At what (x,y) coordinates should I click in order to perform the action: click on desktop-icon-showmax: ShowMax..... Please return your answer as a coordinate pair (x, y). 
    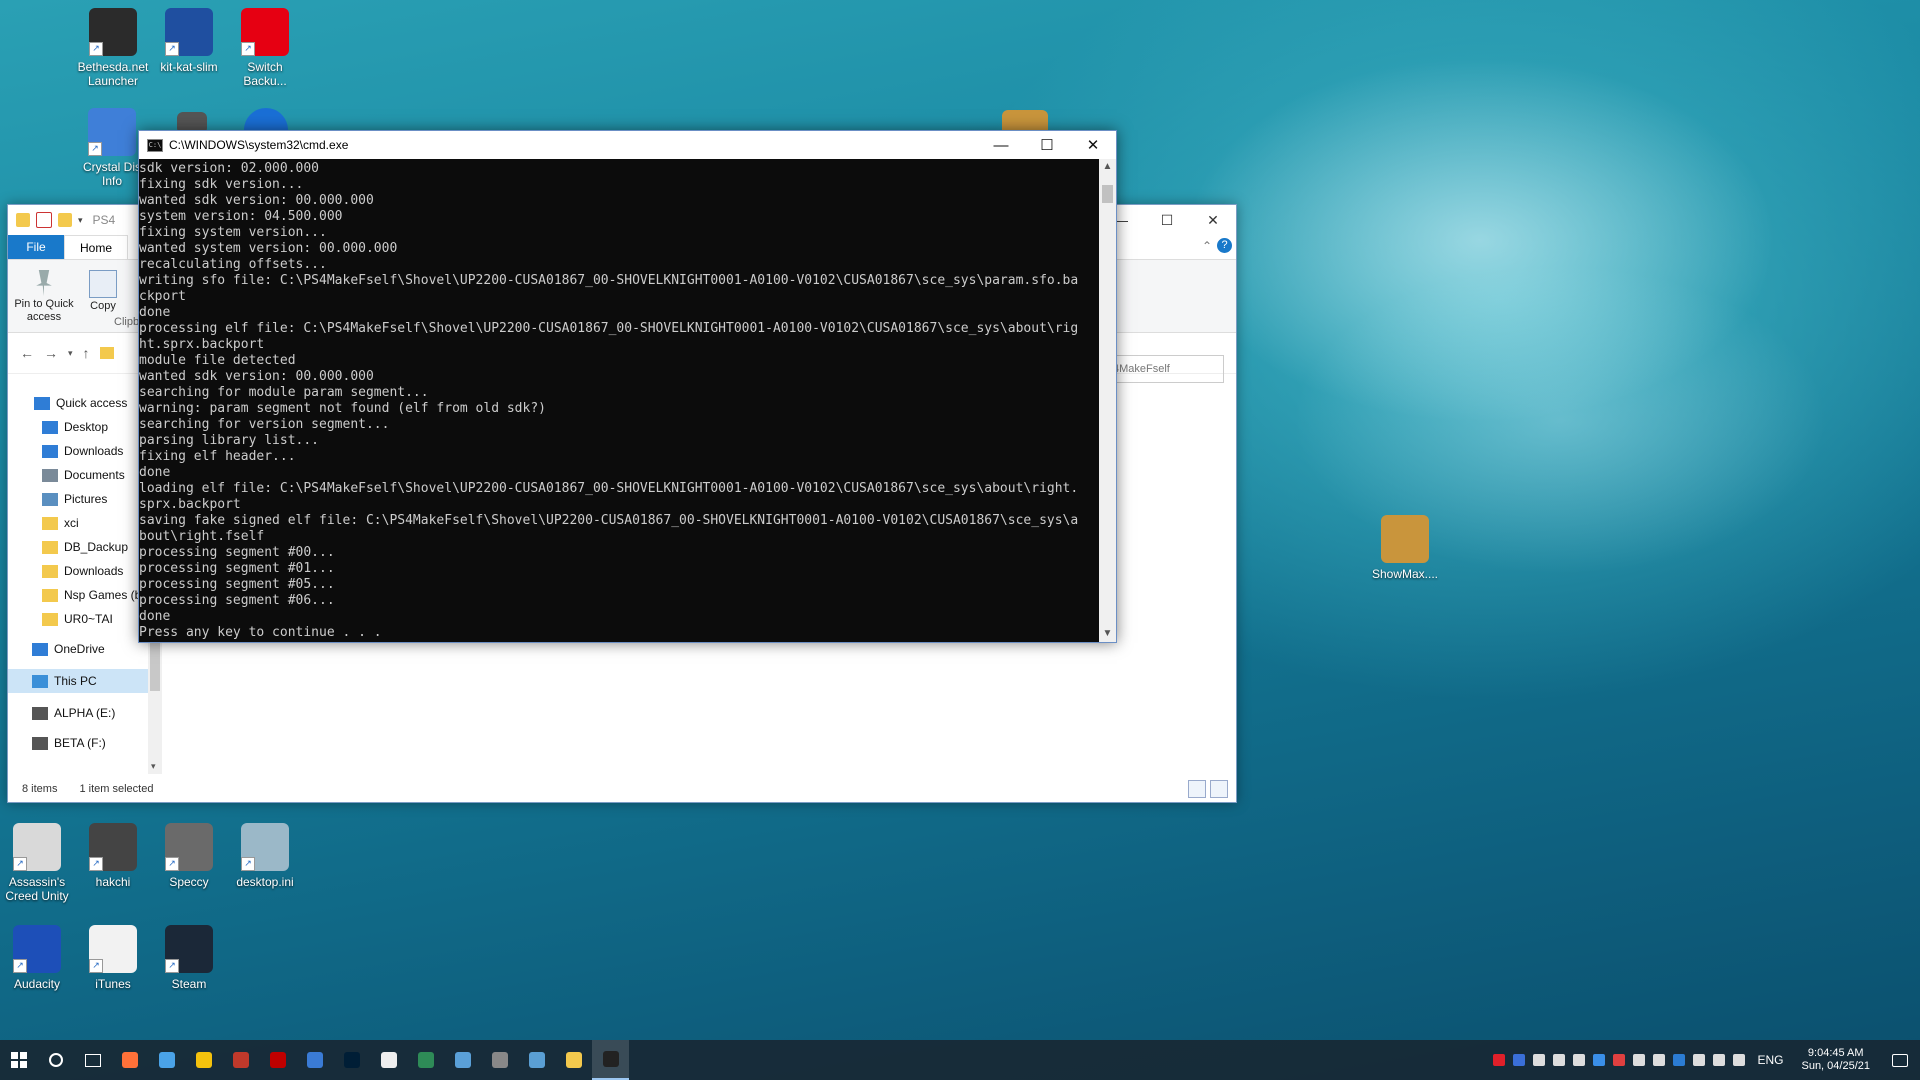
    Looking at the image, I should click on (1405, 548).